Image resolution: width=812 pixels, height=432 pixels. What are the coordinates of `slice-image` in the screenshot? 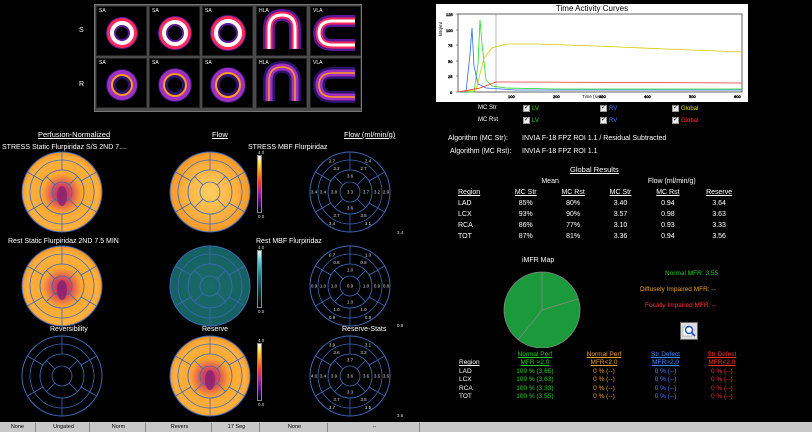 It's located at (228, 85).